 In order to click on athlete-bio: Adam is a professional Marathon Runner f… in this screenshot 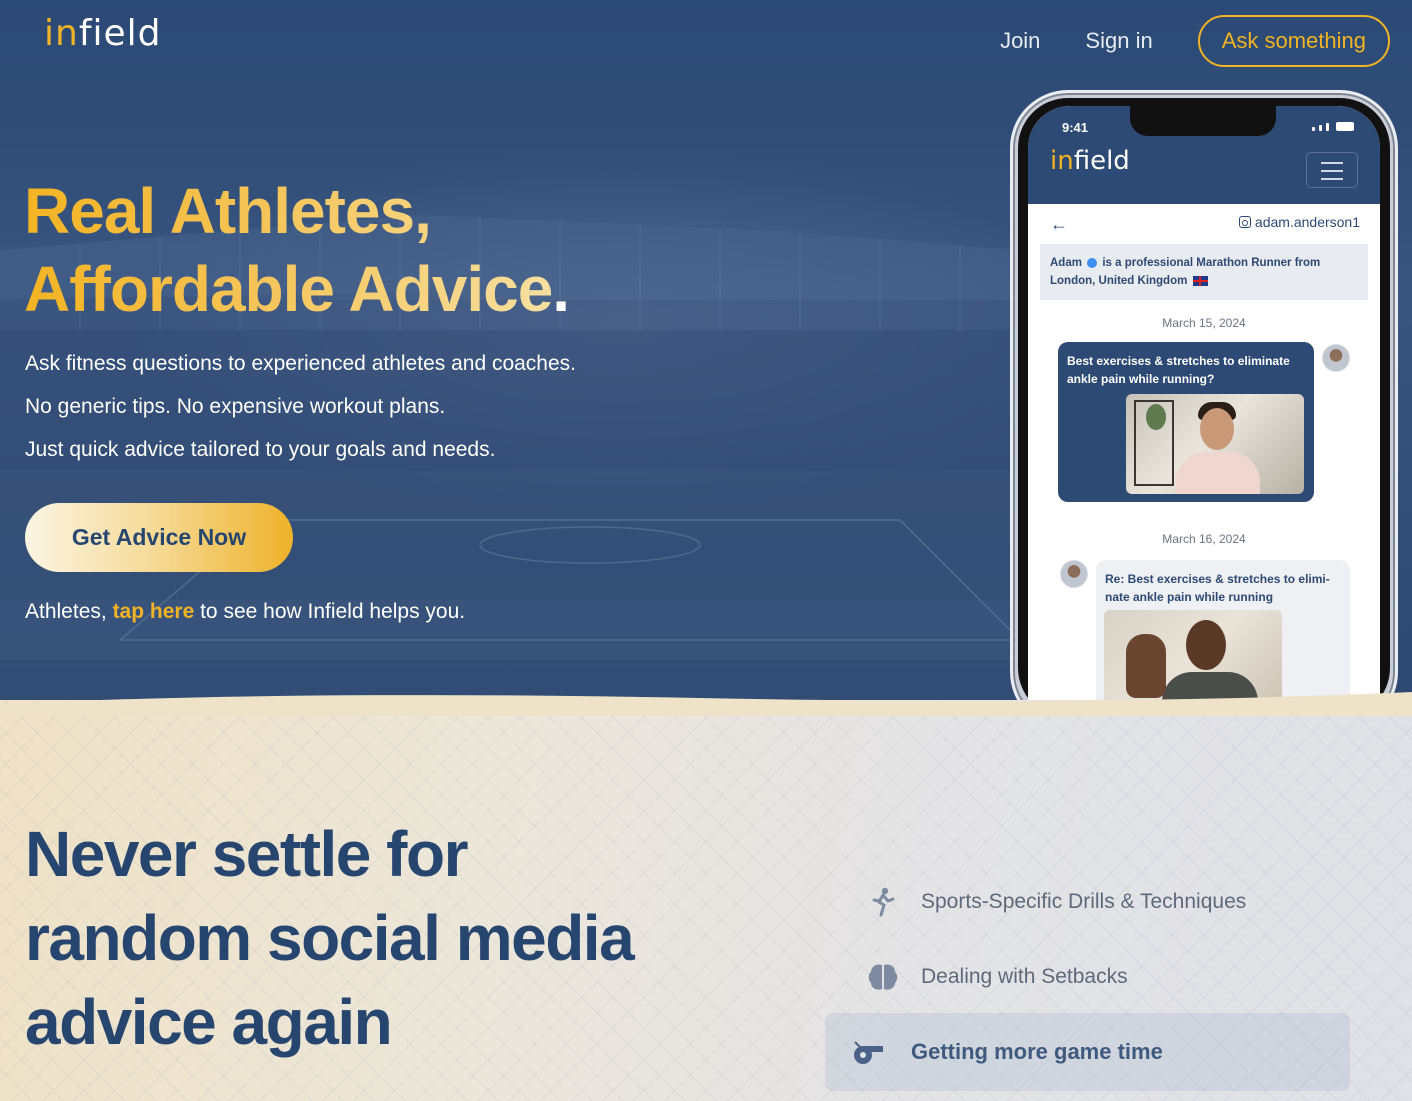, I will do `click(1204, 272)`.